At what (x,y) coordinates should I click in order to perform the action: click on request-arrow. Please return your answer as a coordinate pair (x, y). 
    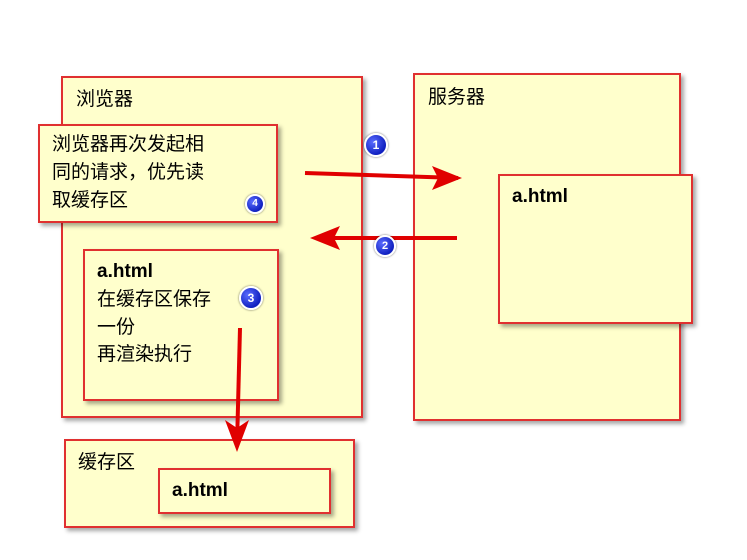
    Looking at the image, I should click on (383, 178).